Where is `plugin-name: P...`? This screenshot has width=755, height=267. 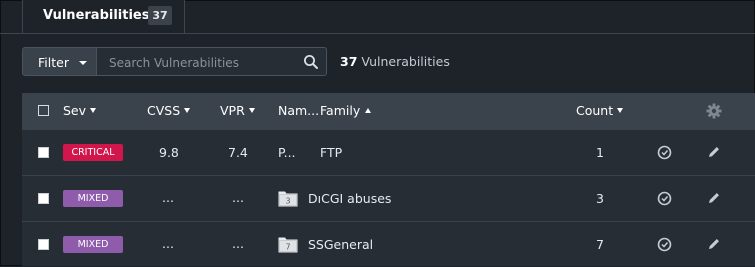 plugin-name: P... is located at coordinates (287, 152).